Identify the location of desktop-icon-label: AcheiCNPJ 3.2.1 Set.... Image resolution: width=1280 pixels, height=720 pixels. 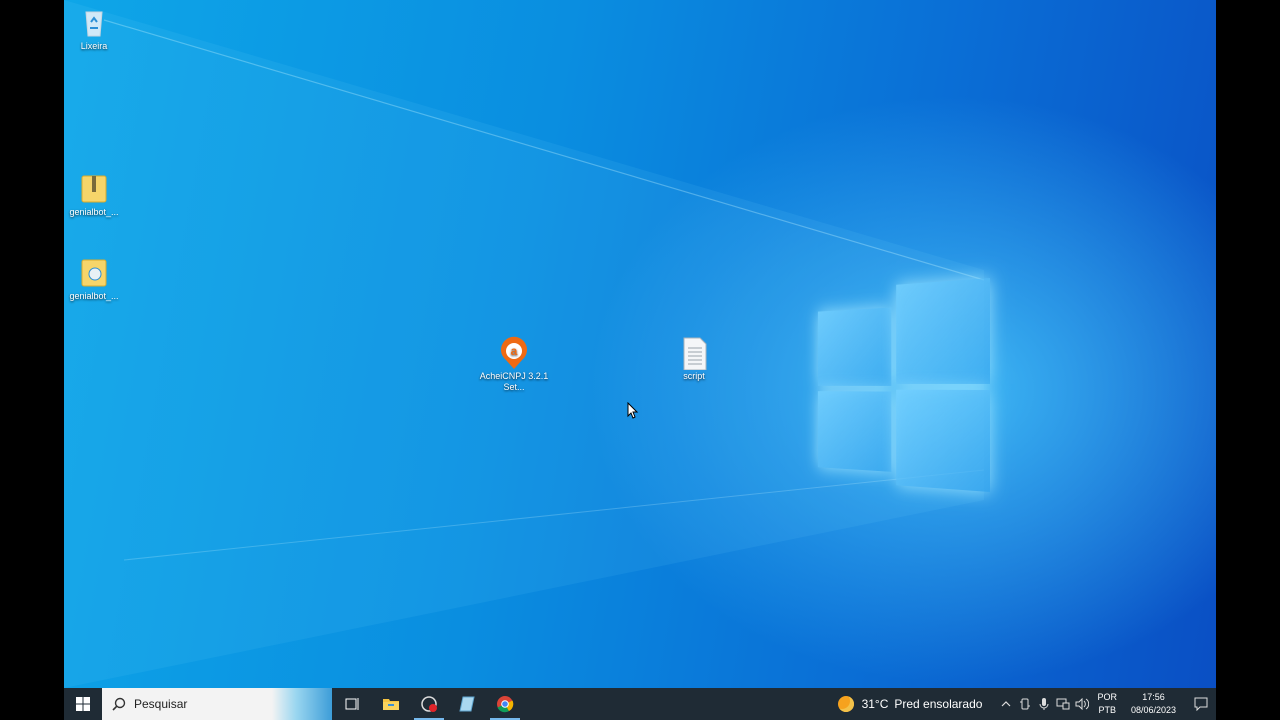
(514, 381).